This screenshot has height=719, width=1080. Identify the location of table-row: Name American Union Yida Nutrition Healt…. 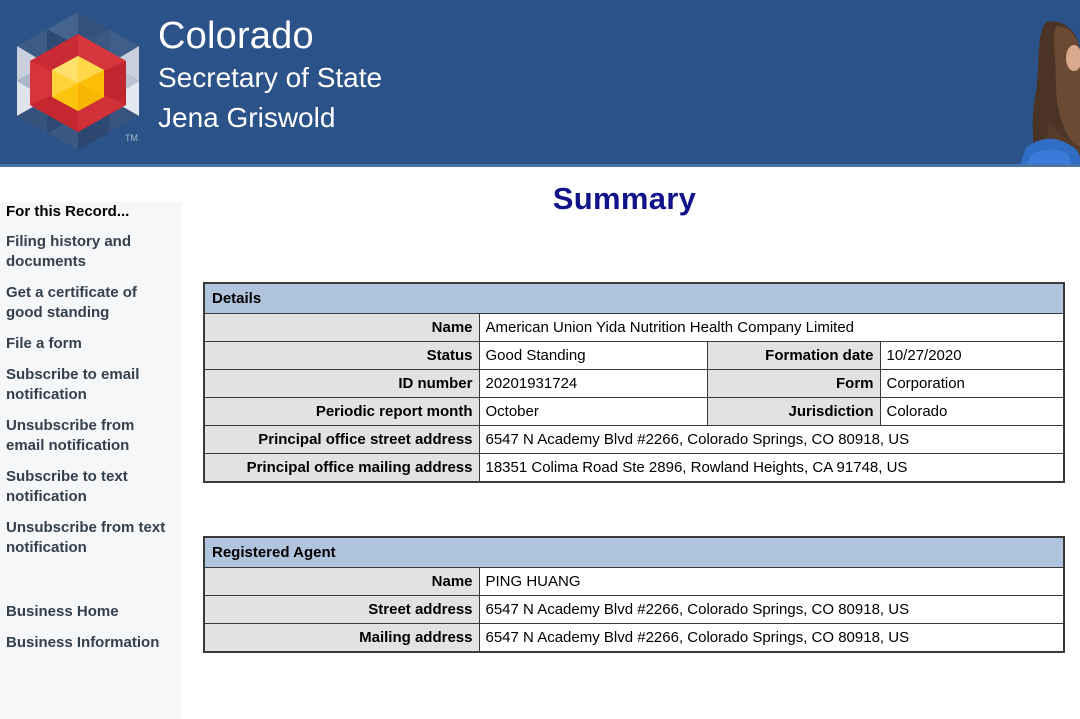
(634, 327).